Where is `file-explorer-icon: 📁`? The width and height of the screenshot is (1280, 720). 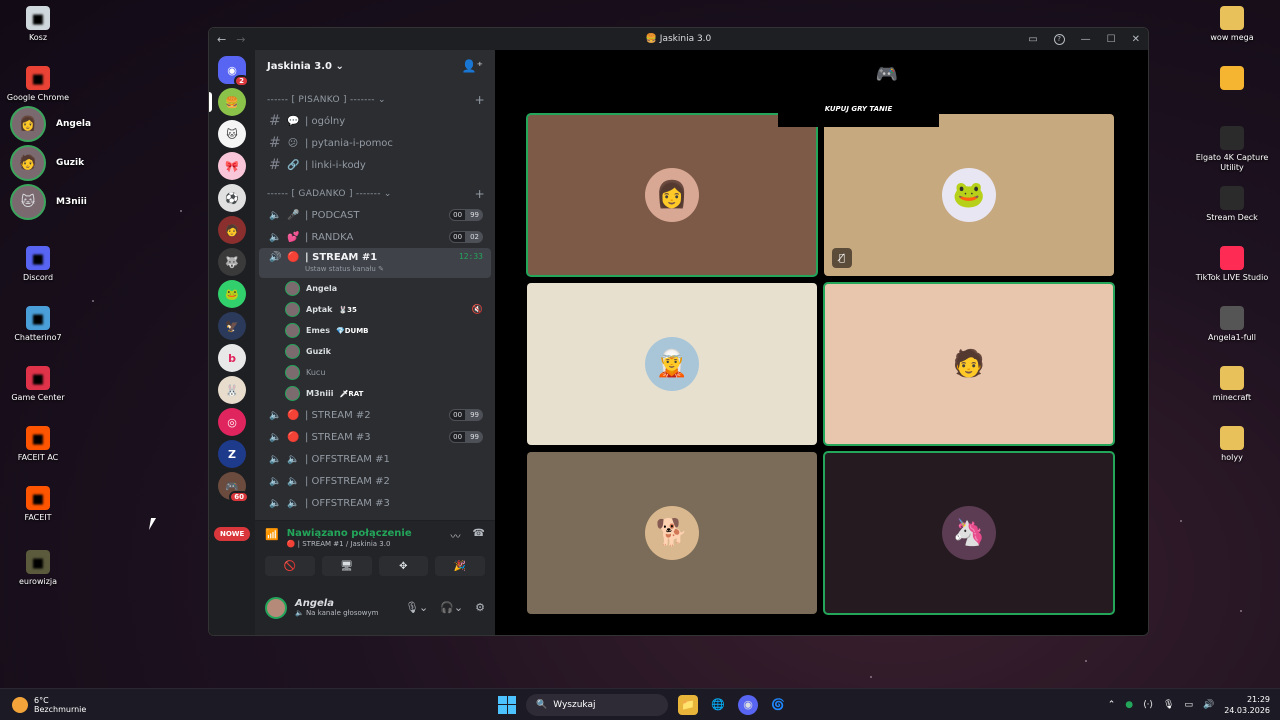 file-explorer-icon: 📁 is located at coordinates (688, 704).